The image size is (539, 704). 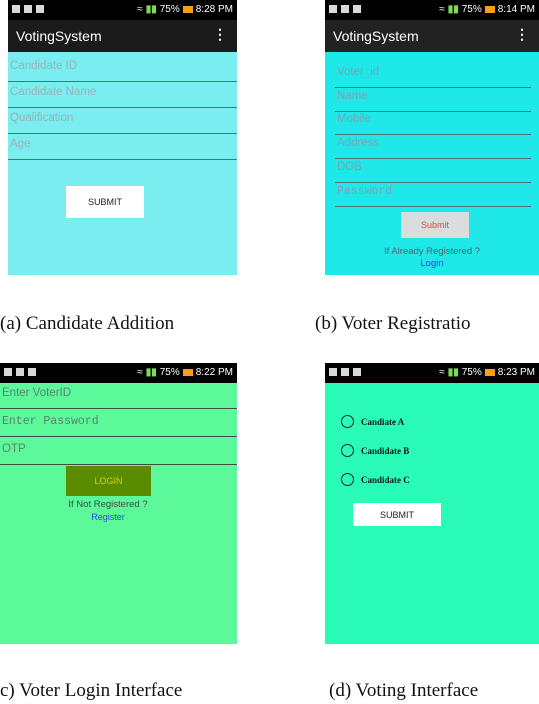 I want to click on password-field: Password, so click(x=433, y=194).